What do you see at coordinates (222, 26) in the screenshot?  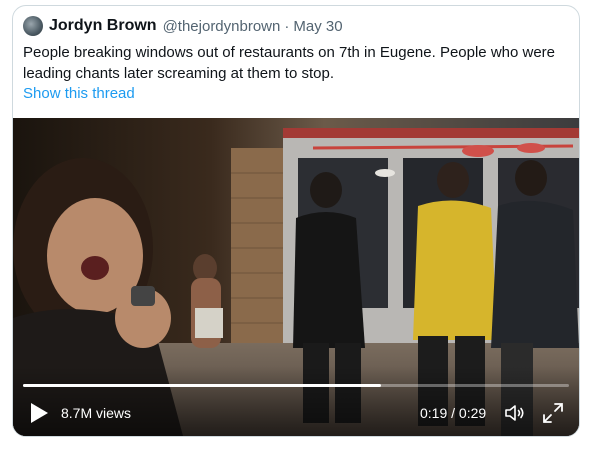 I see `author-handle: @thejordynbrown` at bounding box center [222, 26].